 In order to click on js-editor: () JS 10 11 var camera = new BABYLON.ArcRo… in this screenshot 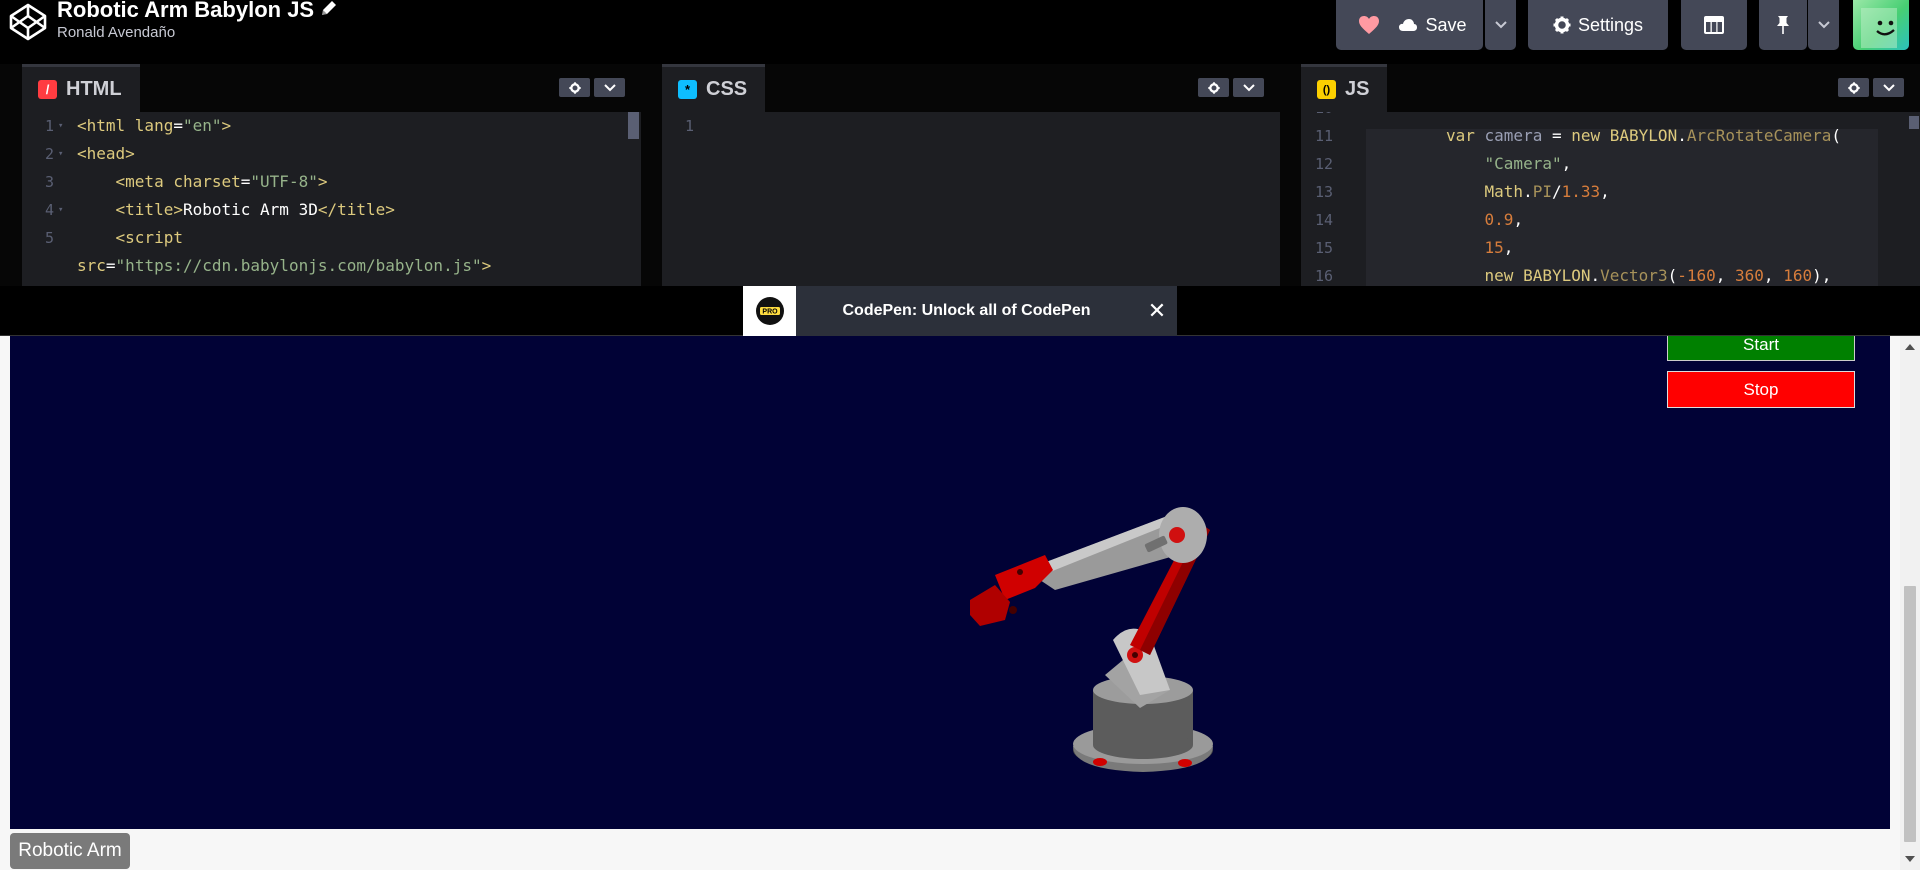, I will do `click(1610, 175)`.